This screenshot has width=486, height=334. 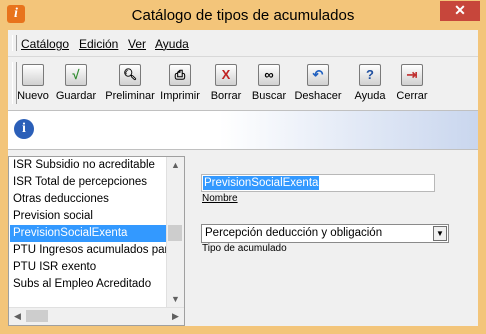 I want to click on close-button: ⇥ Cerrar, so click(x=412, y=86).